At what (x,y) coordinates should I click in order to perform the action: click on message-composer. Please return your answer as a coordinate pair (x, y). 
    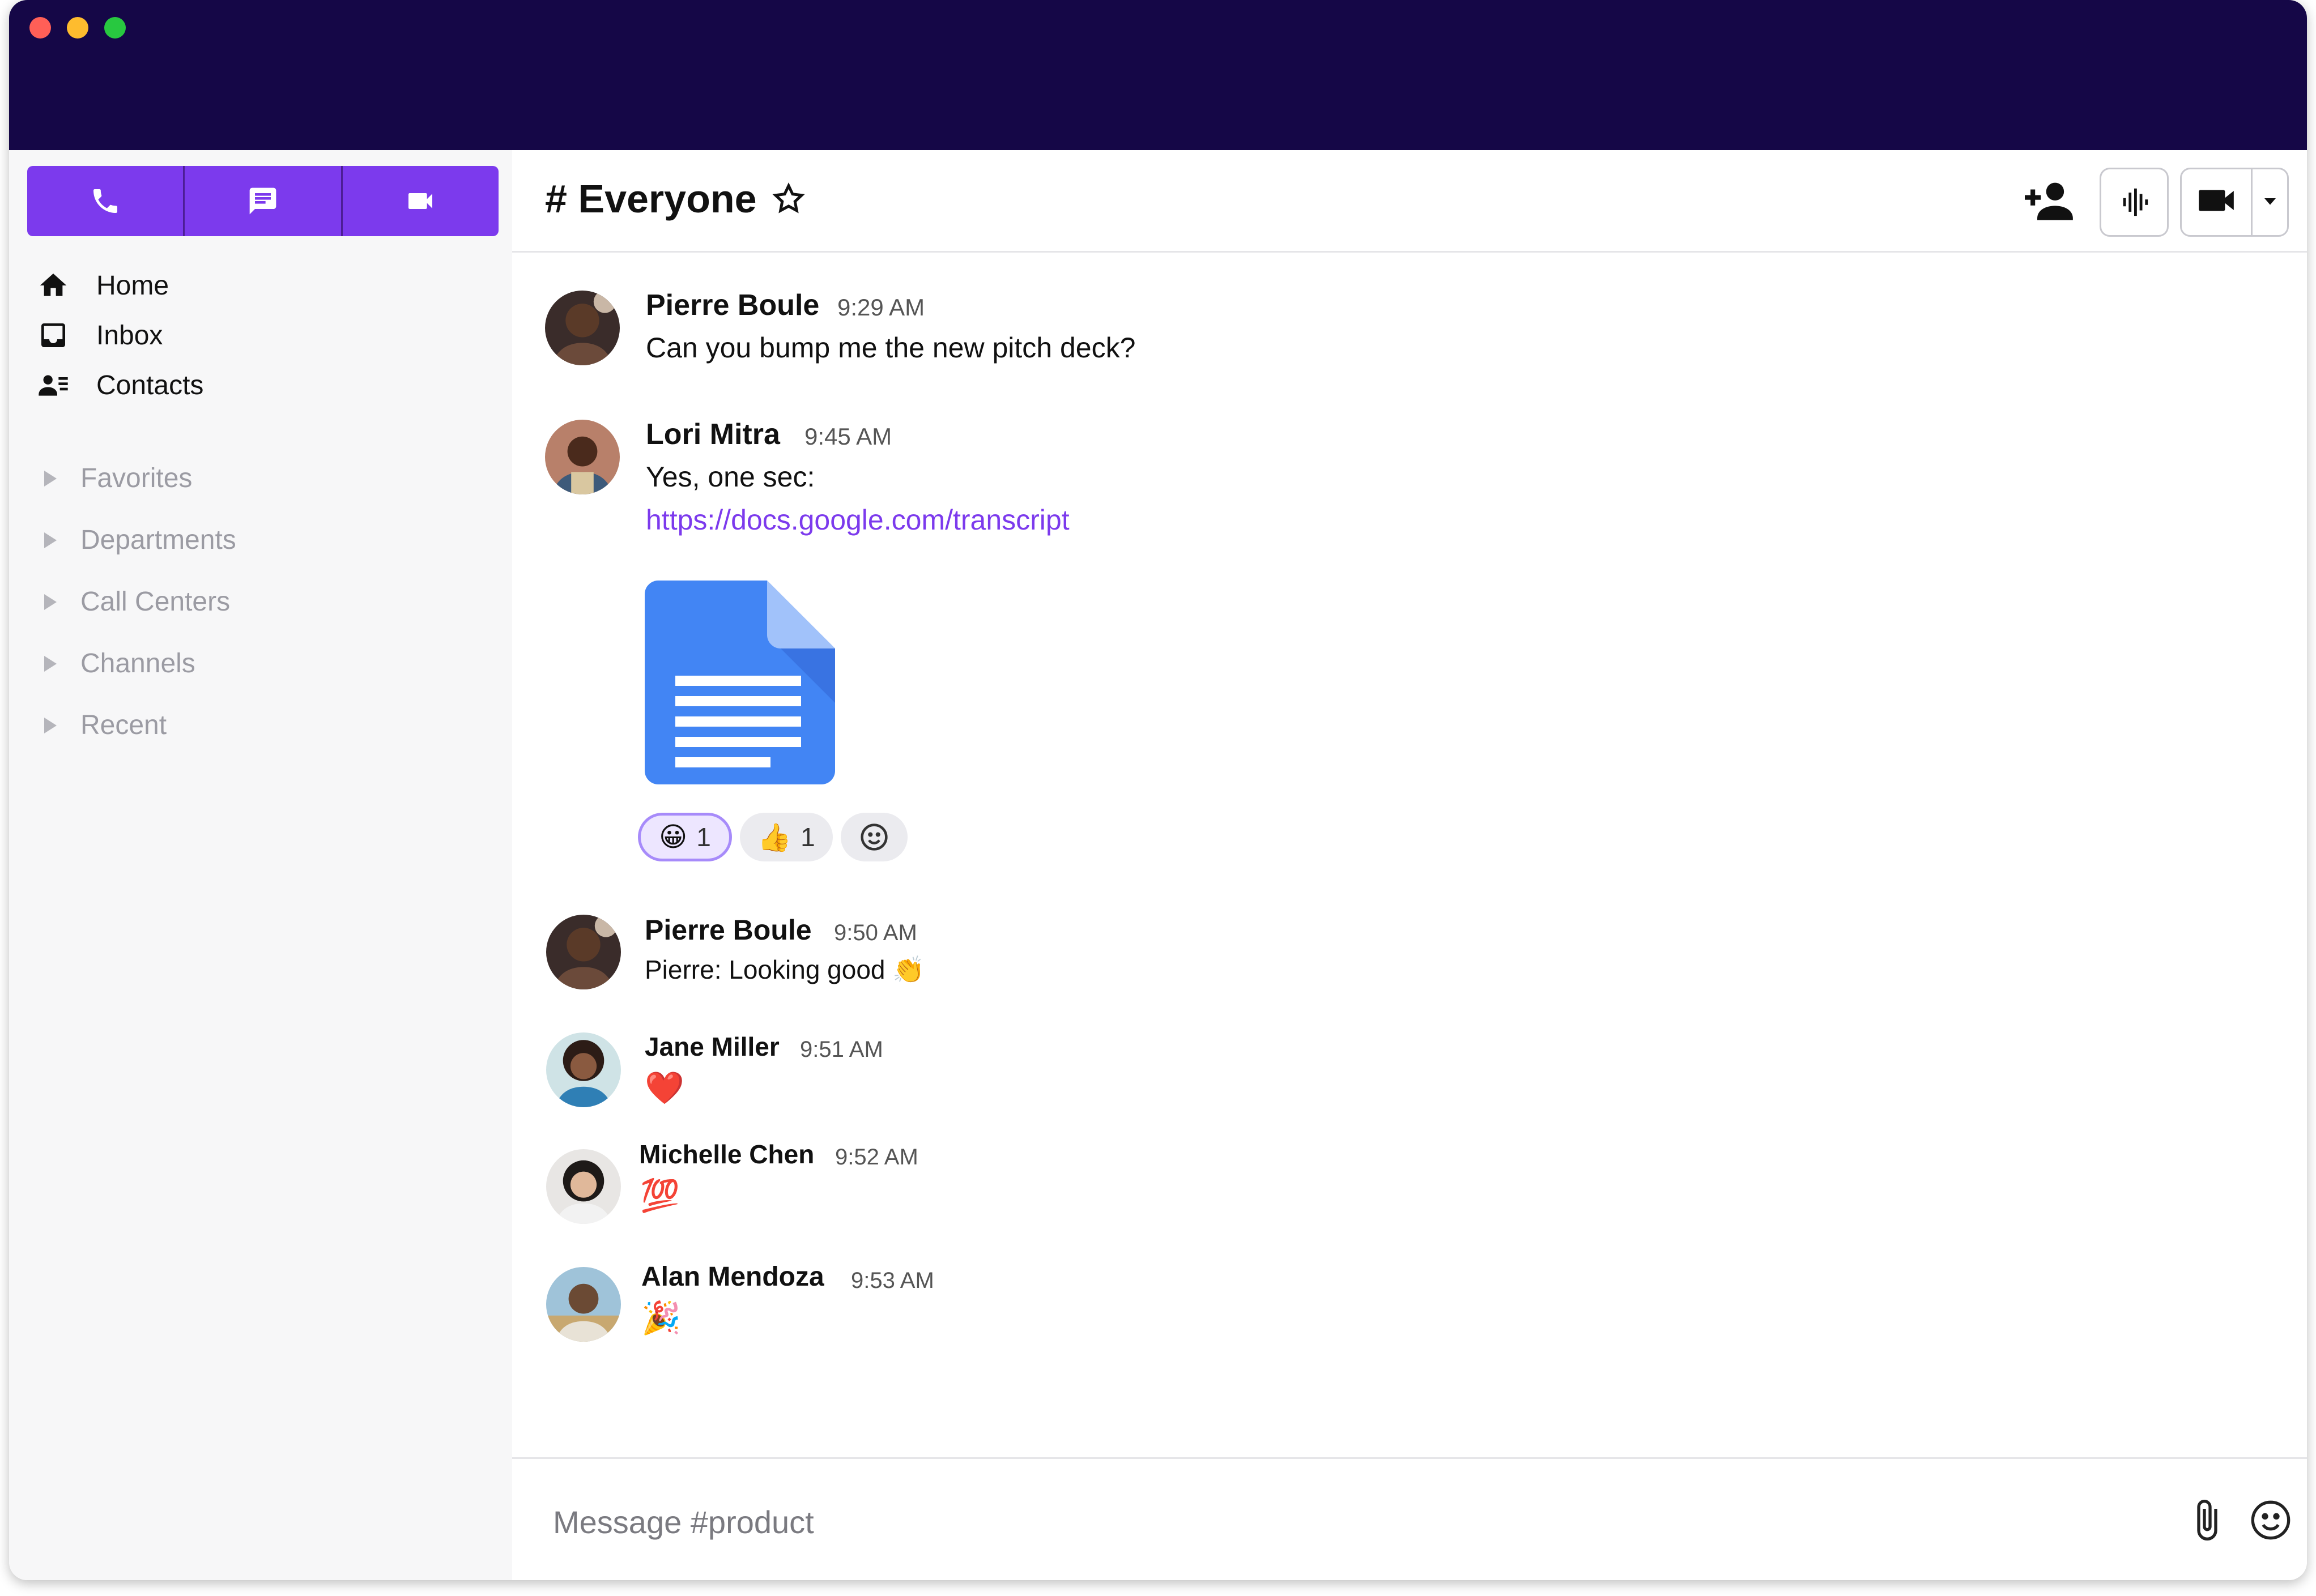
    Looking at the image, I should click on (1409, 1518).